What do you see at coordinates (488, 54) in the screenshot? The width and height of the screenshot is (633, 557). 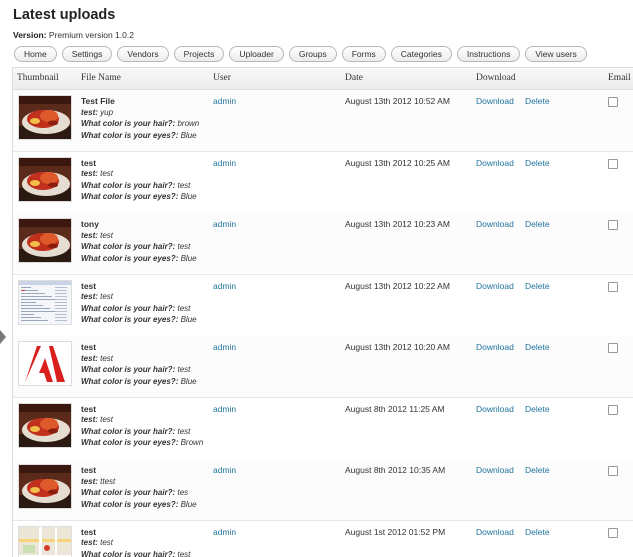 I see `nav-instructions-button: Instructions` at bounding box center [488, 54].